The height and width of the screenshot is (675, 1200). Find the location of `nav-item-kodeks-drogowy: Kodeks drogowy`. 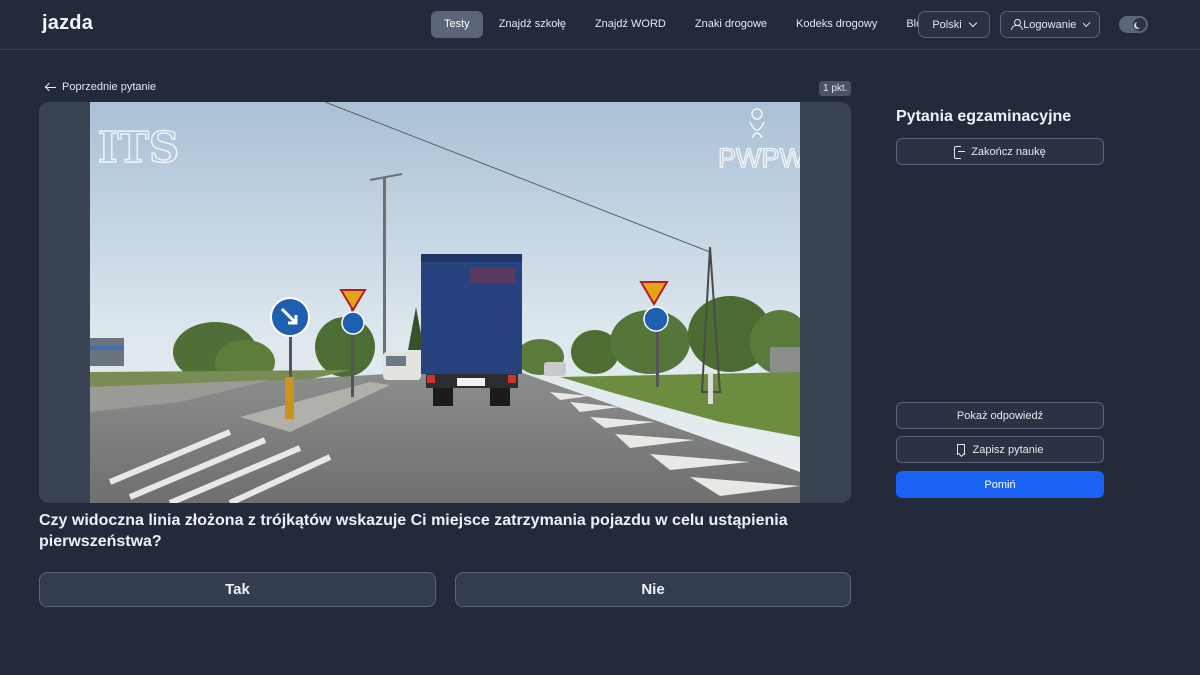

nav-item-kodeks-drogowy: Kodeks drogowy is located at coordinates (836, 24).